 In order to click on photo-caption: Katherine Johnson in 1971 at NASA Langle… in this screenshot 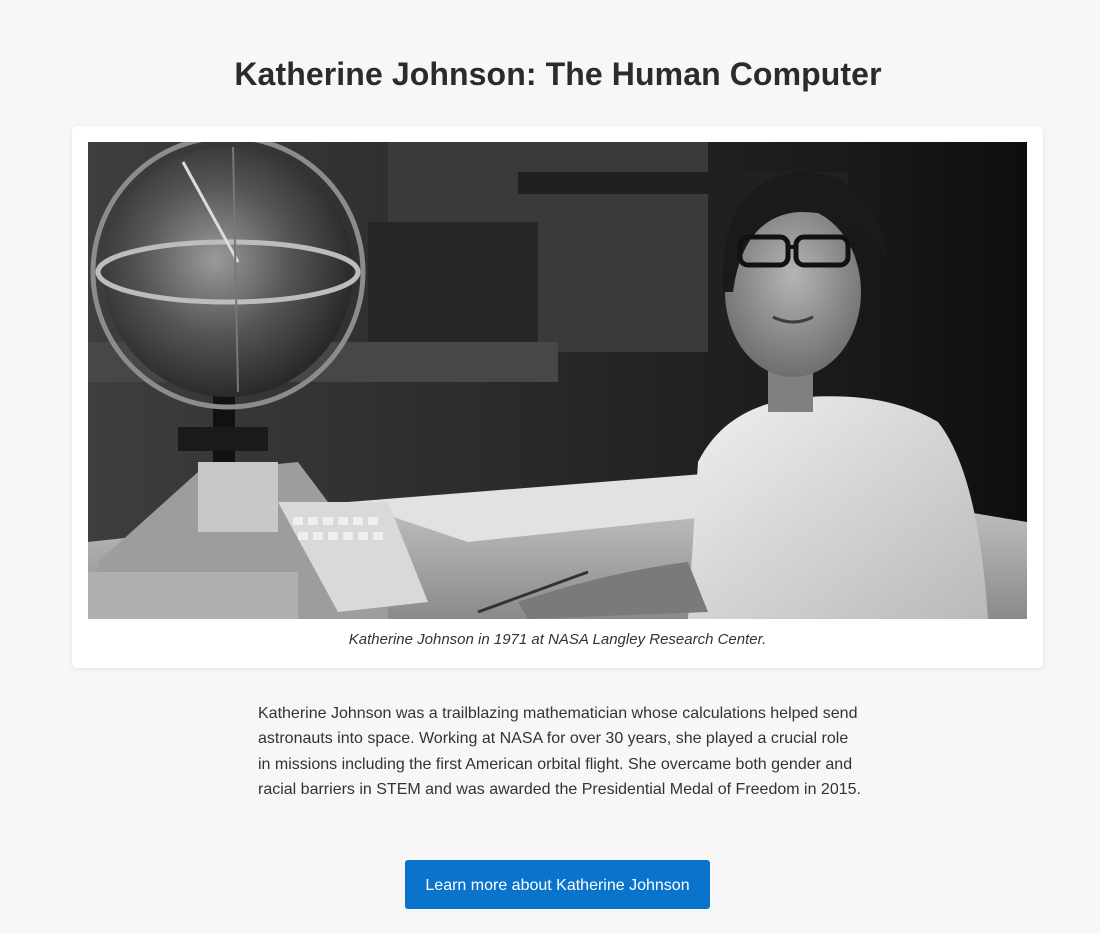, I will do `click(557, 639)`.